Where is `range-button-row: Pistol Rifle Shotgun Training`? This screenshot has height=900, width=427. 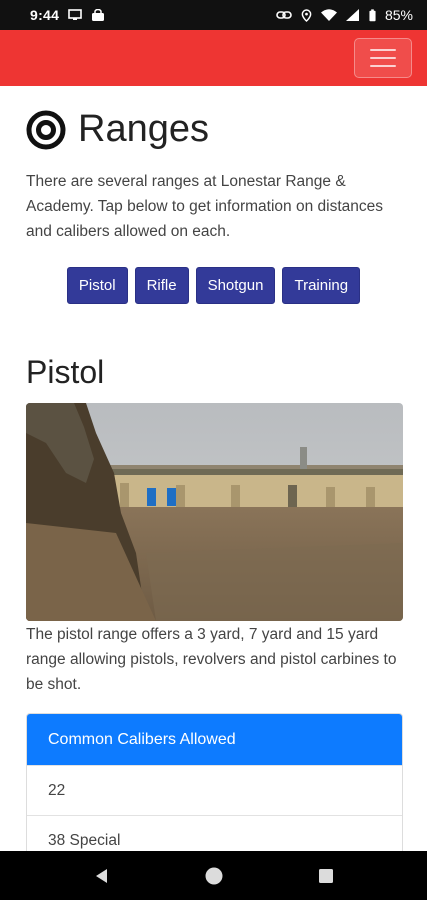 range-button-row: Pistol Rifle Shotgun Training is located at coordinates (213, 285).